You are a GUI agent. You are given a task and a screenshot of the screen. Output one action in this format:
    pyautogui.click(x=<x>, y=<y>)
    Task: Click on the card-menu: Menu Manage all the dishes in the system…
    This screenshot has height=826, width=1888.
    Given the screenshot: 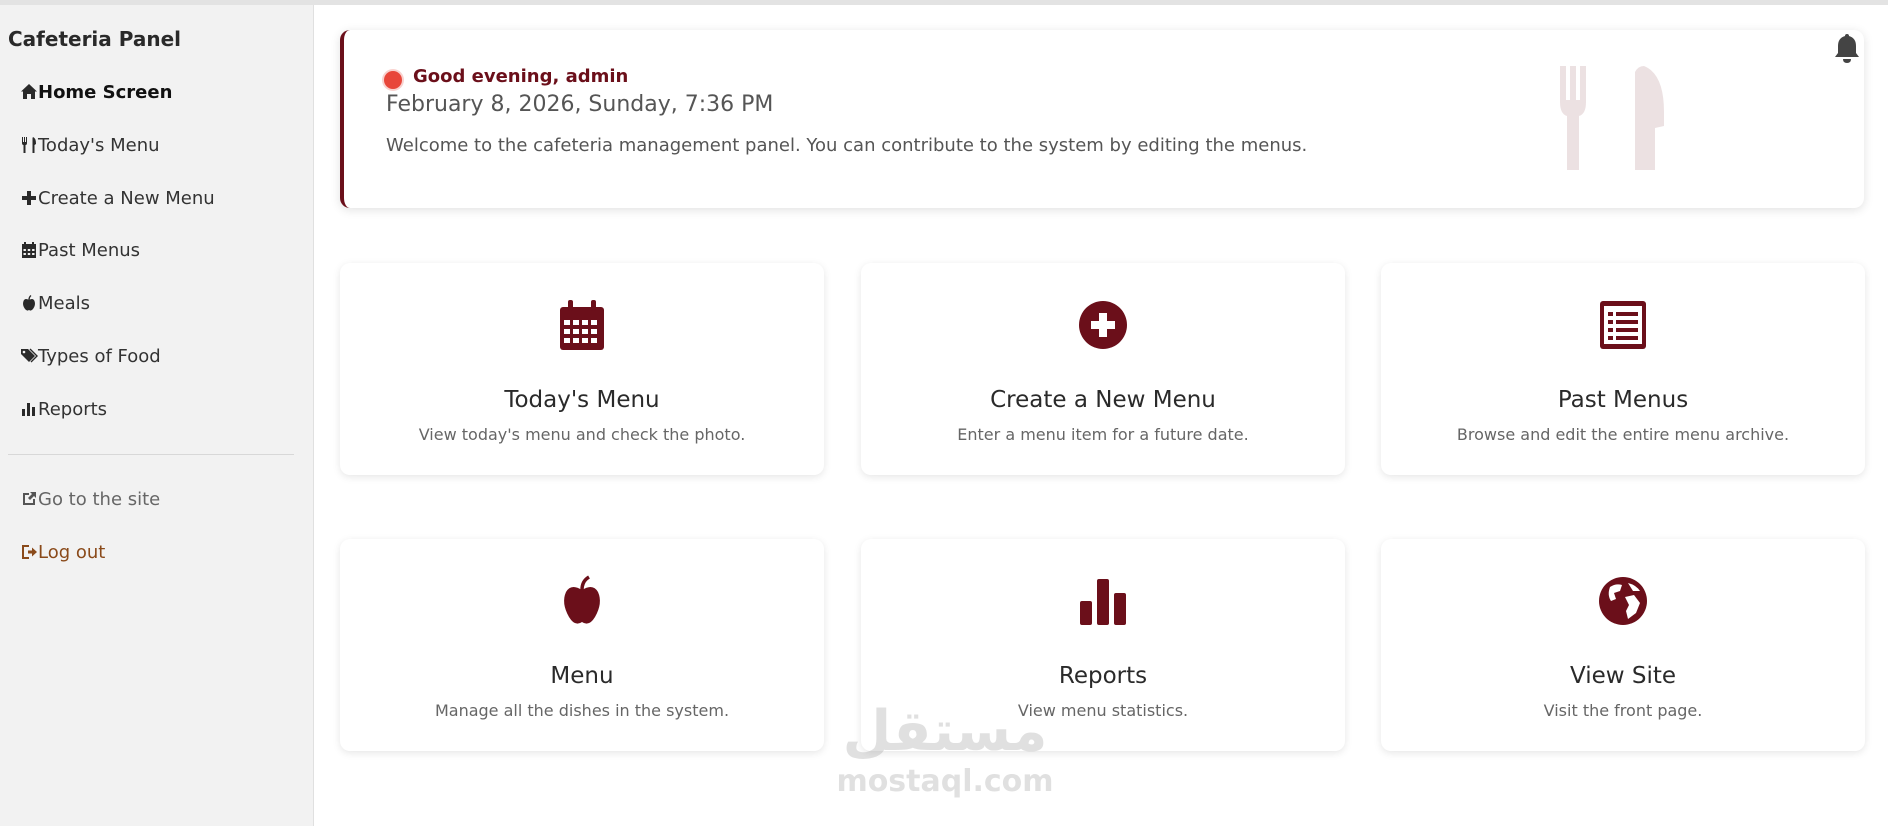 What is the action you would take?
    pyautogui.click(x=582, y=645)
    